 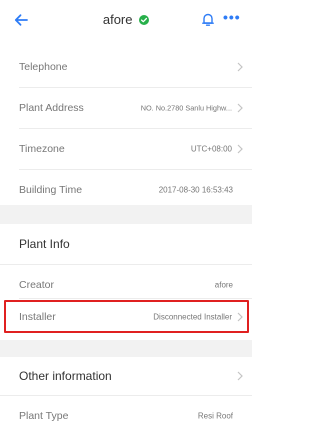 What do you see at coordinates (65, 376) in the screenshot?
I see `section-title: Other information` at bounding box center [65, 376].